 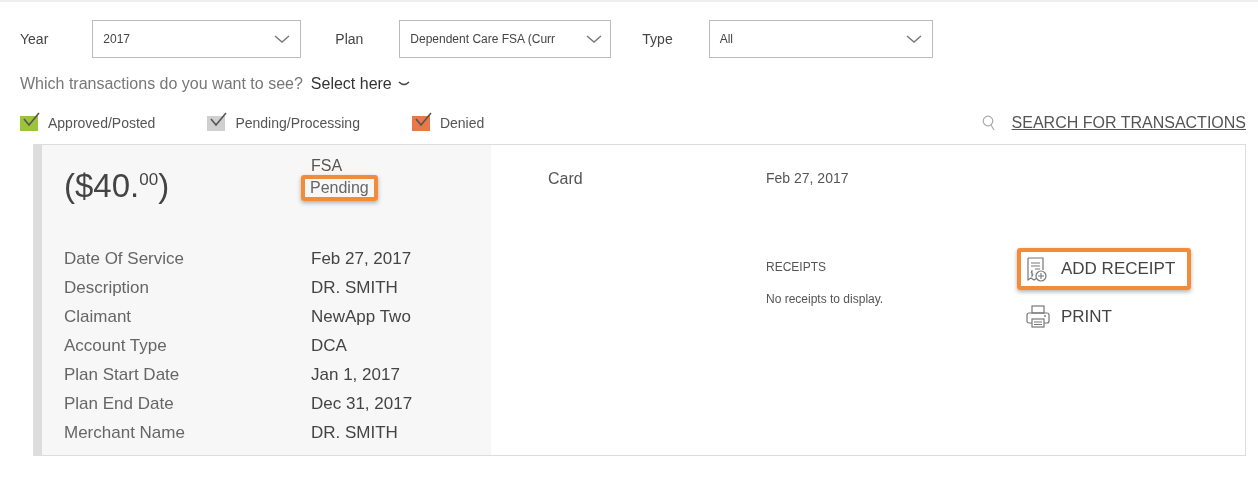 I want to click on detail-label: Merchant Name, so click(x=125, y=433).